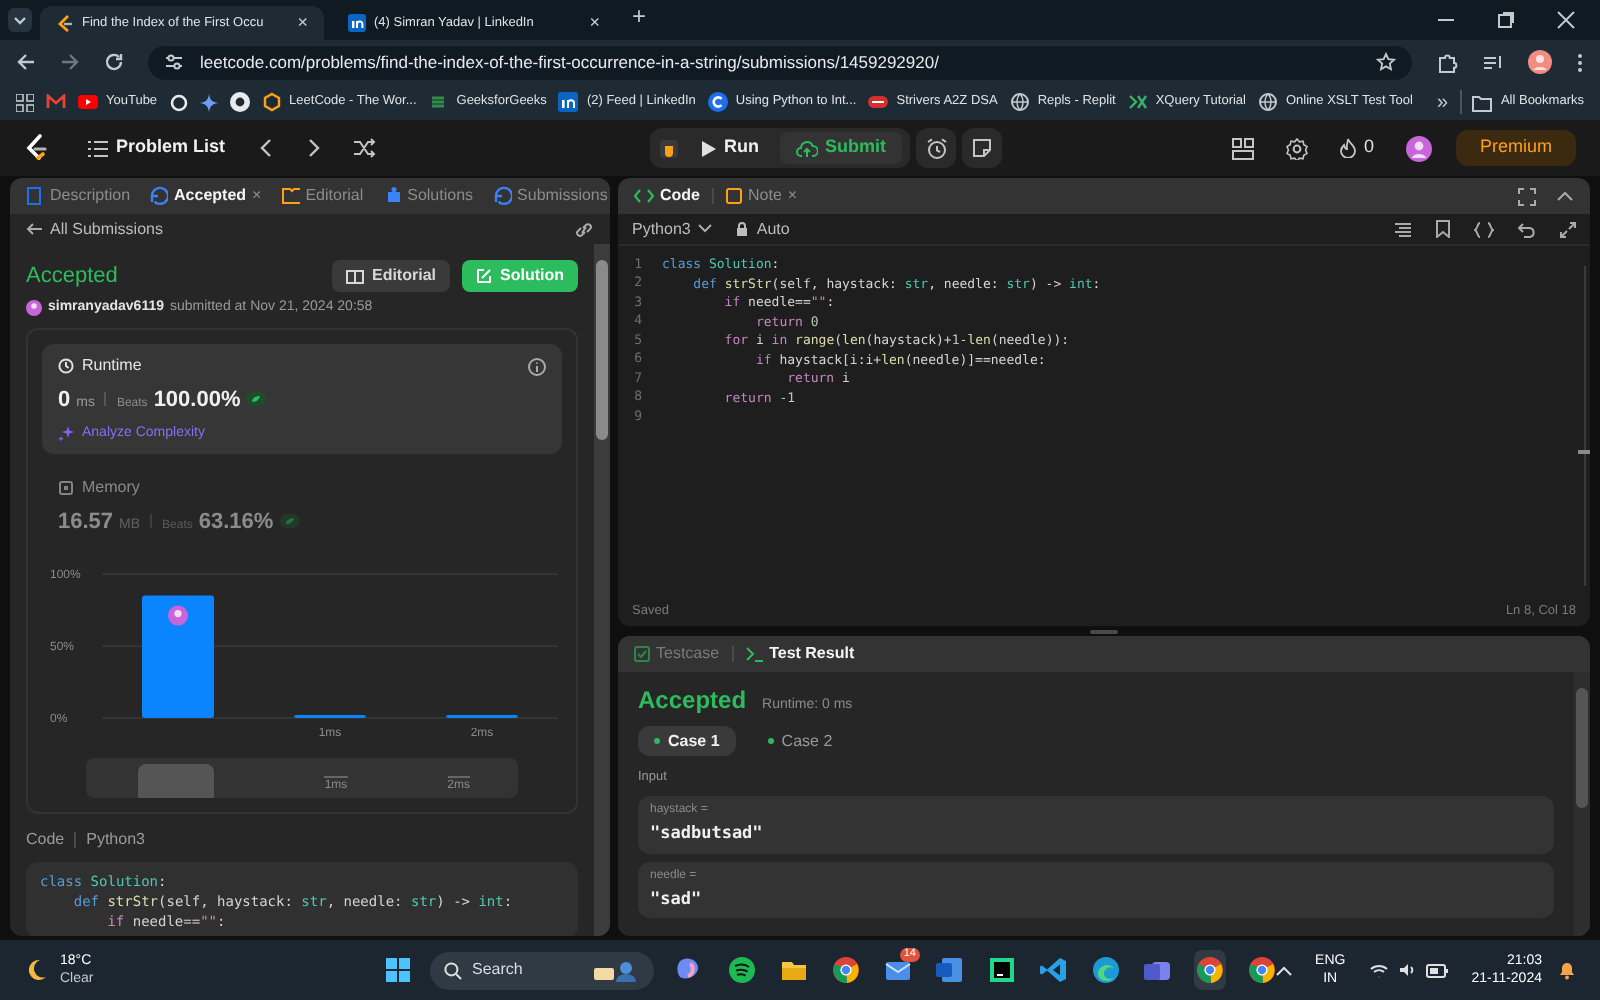 The width and height of the screenshot is (1600, 1000). Describe the element at coordinates (550, 196) in the screenshot. I see `panel-tab: Submissions` at that location.